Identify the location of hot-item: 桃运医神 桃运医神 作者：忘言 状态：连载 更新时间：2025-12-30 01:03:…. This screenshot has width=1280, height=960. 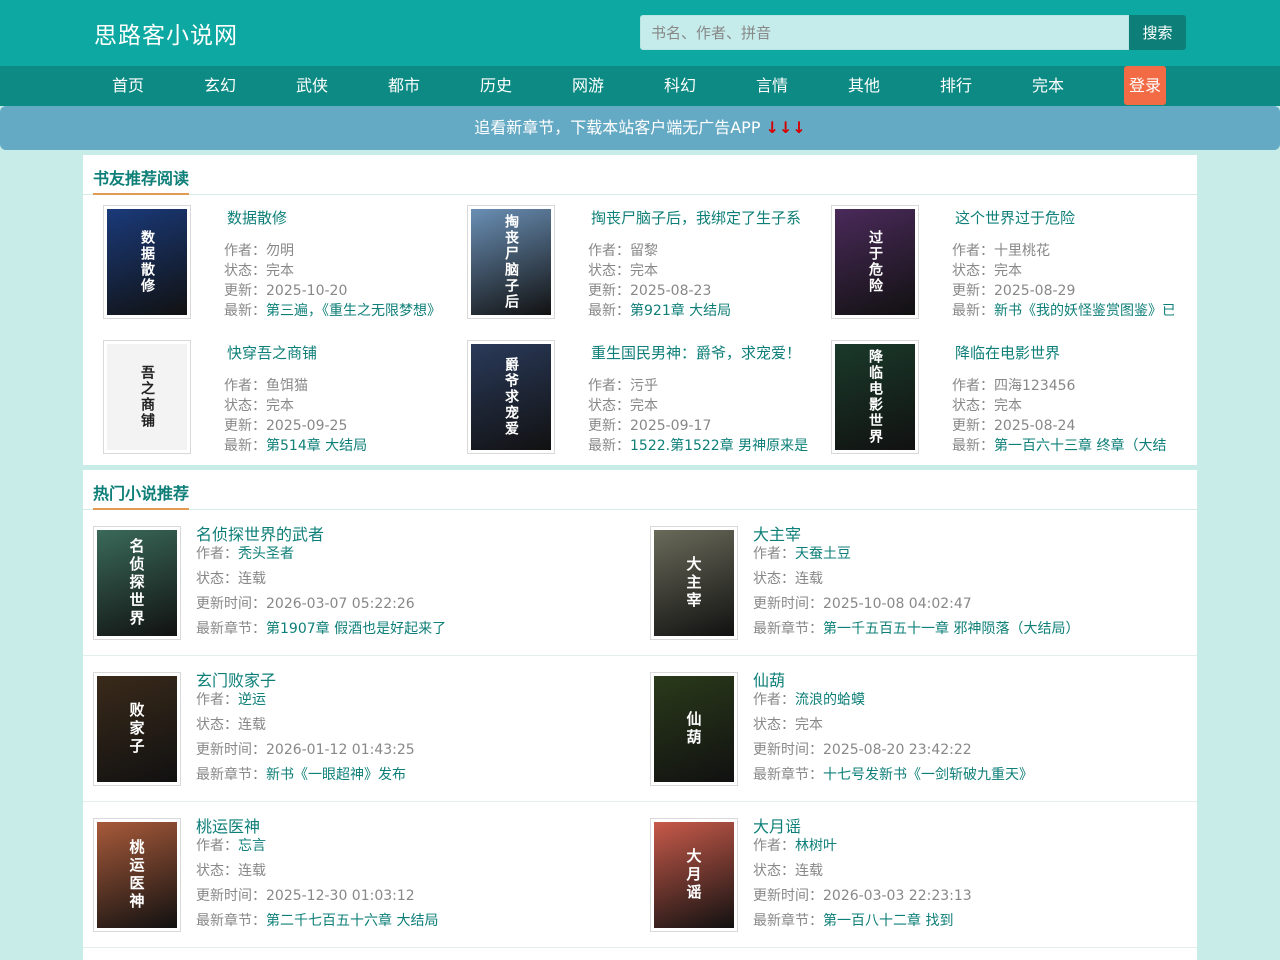
(361, 875).